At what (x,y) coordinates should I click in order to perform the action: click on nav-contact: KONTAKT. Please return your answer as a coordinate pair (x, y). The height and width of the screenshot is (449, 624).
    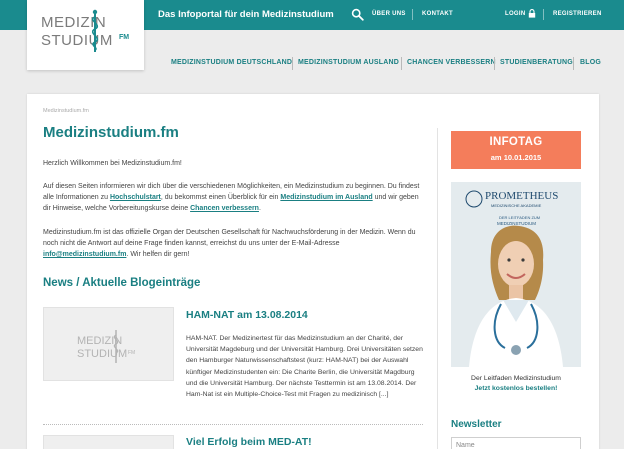
    Looking at the image, I should click on (437, 14).